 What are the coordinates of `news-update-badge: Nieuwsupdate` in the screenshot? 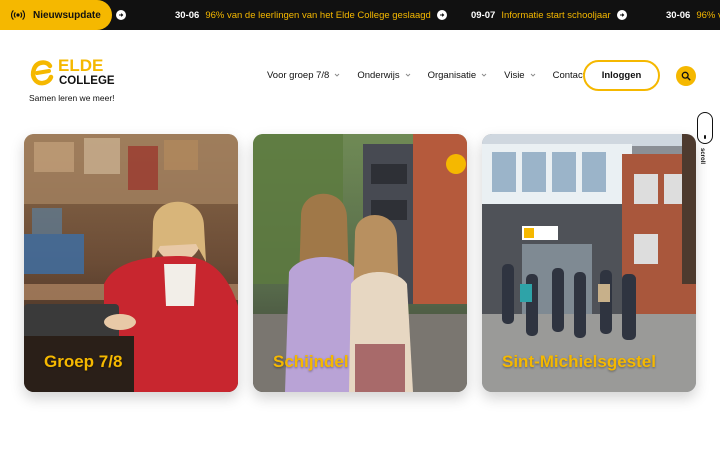 It's located at (56, 15).